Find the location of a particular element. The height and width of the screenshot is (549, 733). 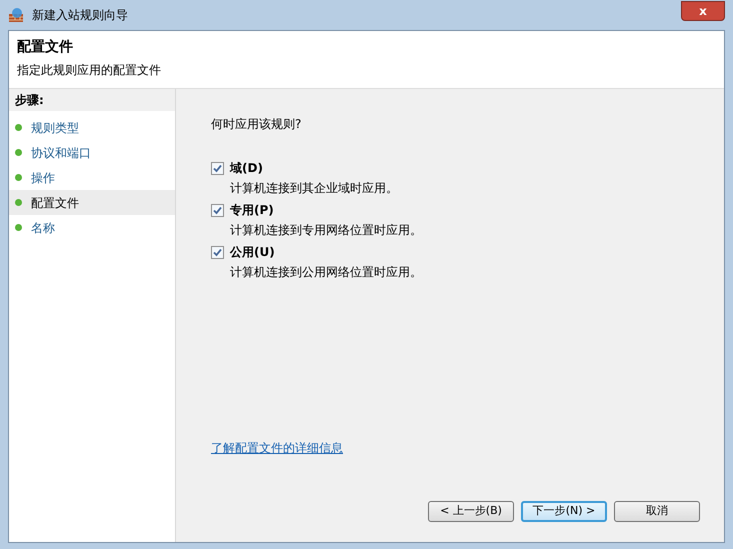

page-subtitle: 指定此规则应用的配置文件 is located at coordinates (89, 70).